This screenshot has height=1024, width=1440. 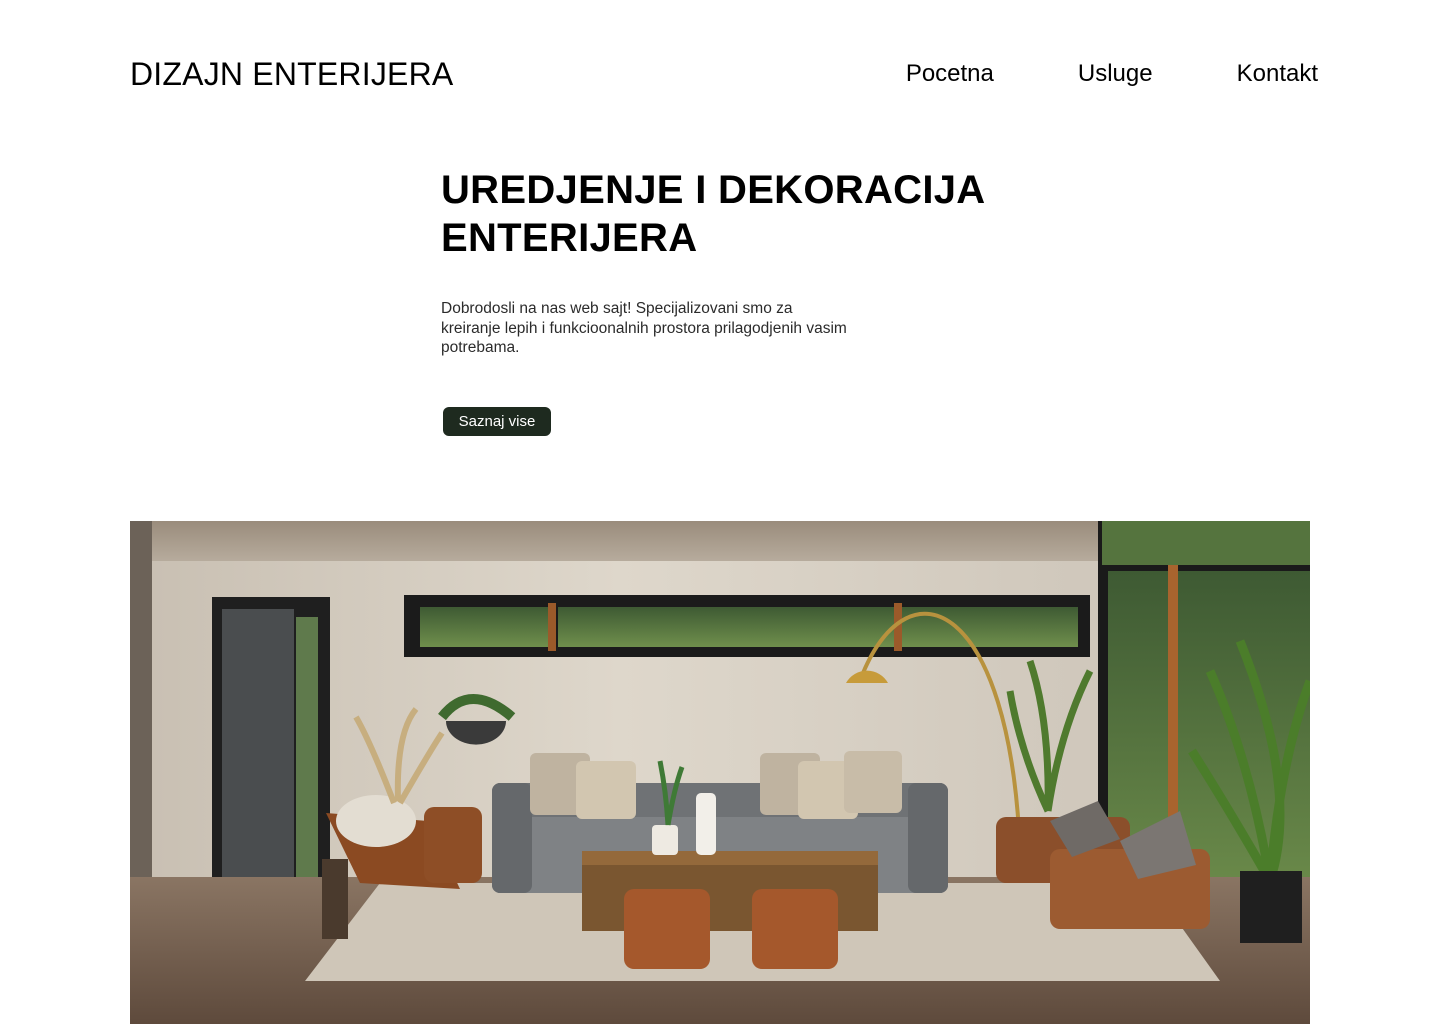 What do you see at coordinates (569, 238) in the screenshot?
I see `hero-title-line-2: ENTERIJERA` at bounding box center [569, 238].